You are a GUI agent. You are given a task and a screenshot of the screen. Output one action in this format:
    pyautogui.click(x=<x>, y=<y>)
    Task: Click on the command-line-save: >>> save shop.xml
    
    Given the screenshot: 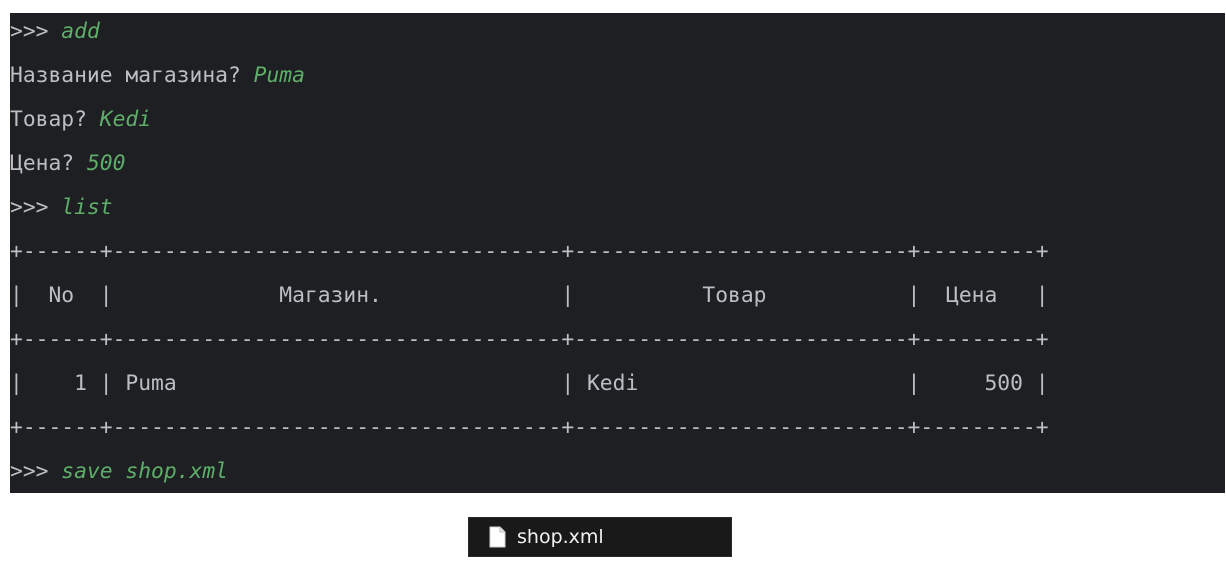 What is the action you would take?
    pyautogui.click(x=119, y=472)
    